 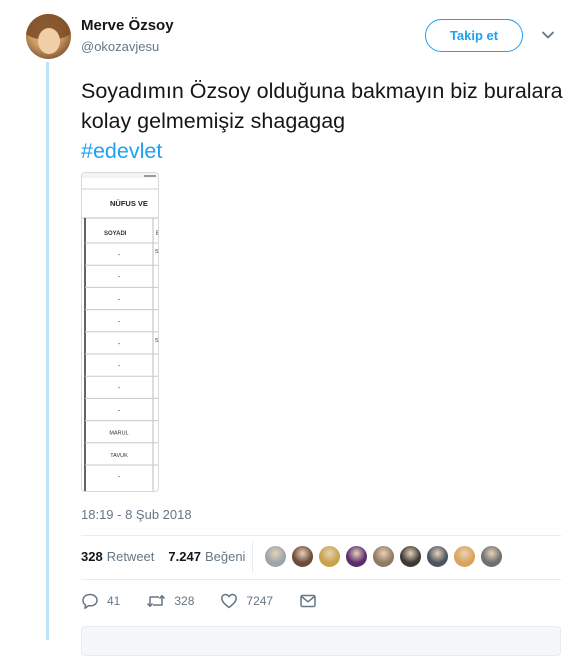 I want to click on tweet-stats: 328 Retweet 7.247 Beğeni, so click(x=170, y=556).